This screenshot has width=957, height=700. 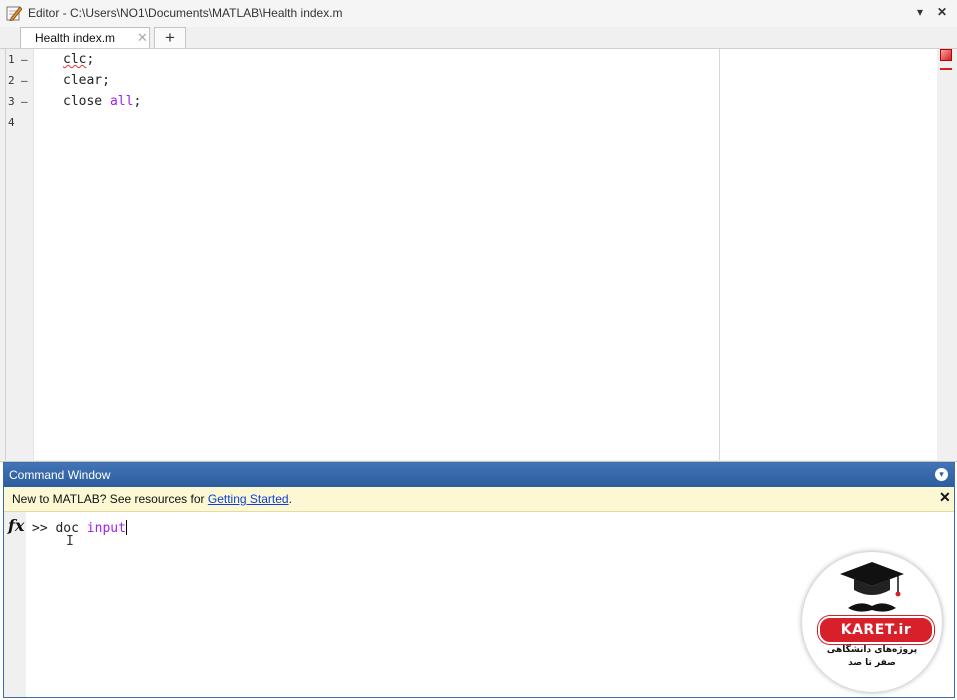 What do you see at coordinates (44, 528) in the screenshot?
I see `prompt-symbol: >>` at bounding box center [44, 528].